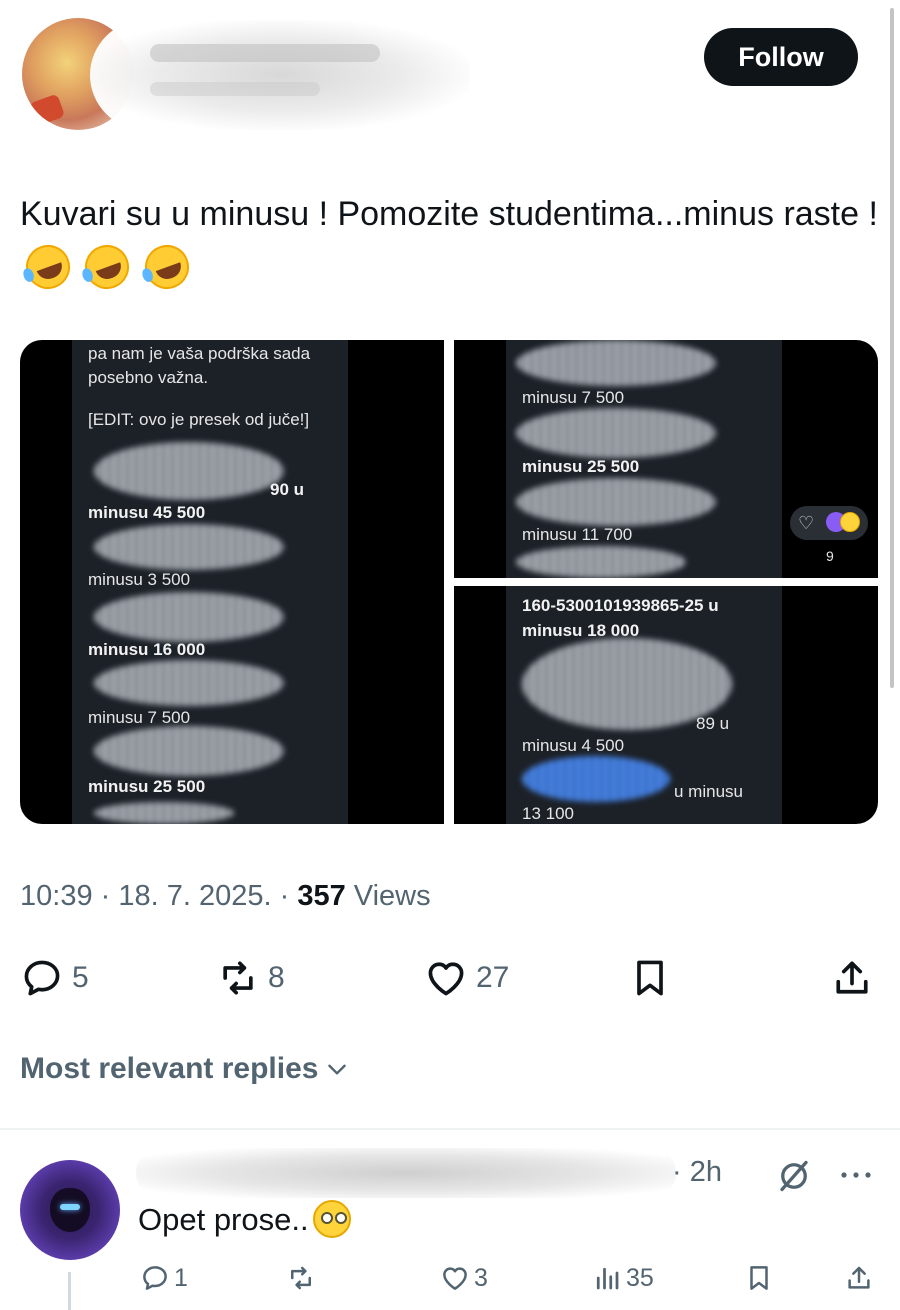 The image size is (900, 1310). What do you see at coordinates (169, 1068) in the screenshot?
I see `replies-sort-label: Most relevant replies` at bounding box center [169, 1068].